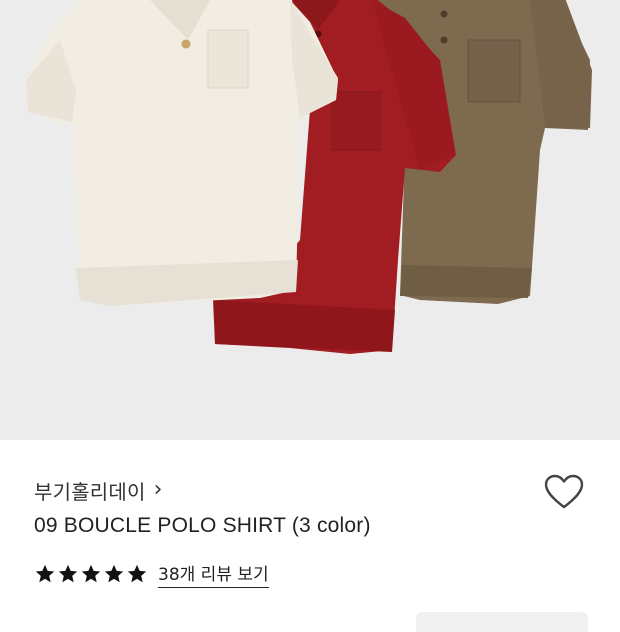 This screenshot has width=620, height=632. I want to click on heart-outline-icon, so click(564, 491).